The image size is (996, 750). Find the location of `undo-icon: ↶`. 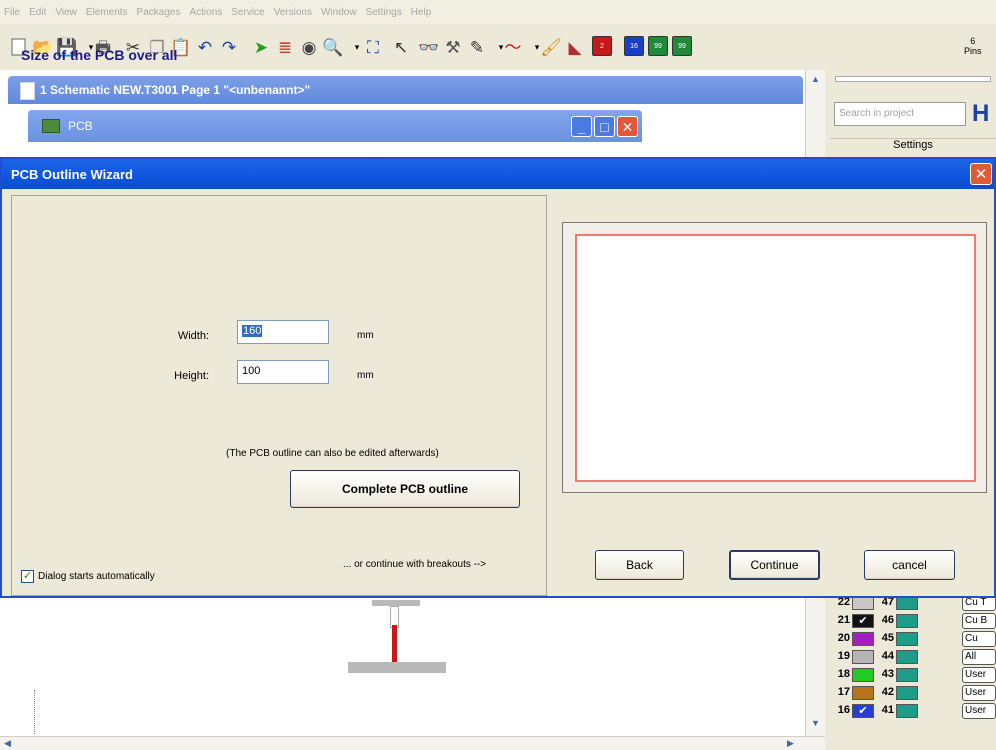

undo-icon: ↶ is located at coordinates (205, 47).